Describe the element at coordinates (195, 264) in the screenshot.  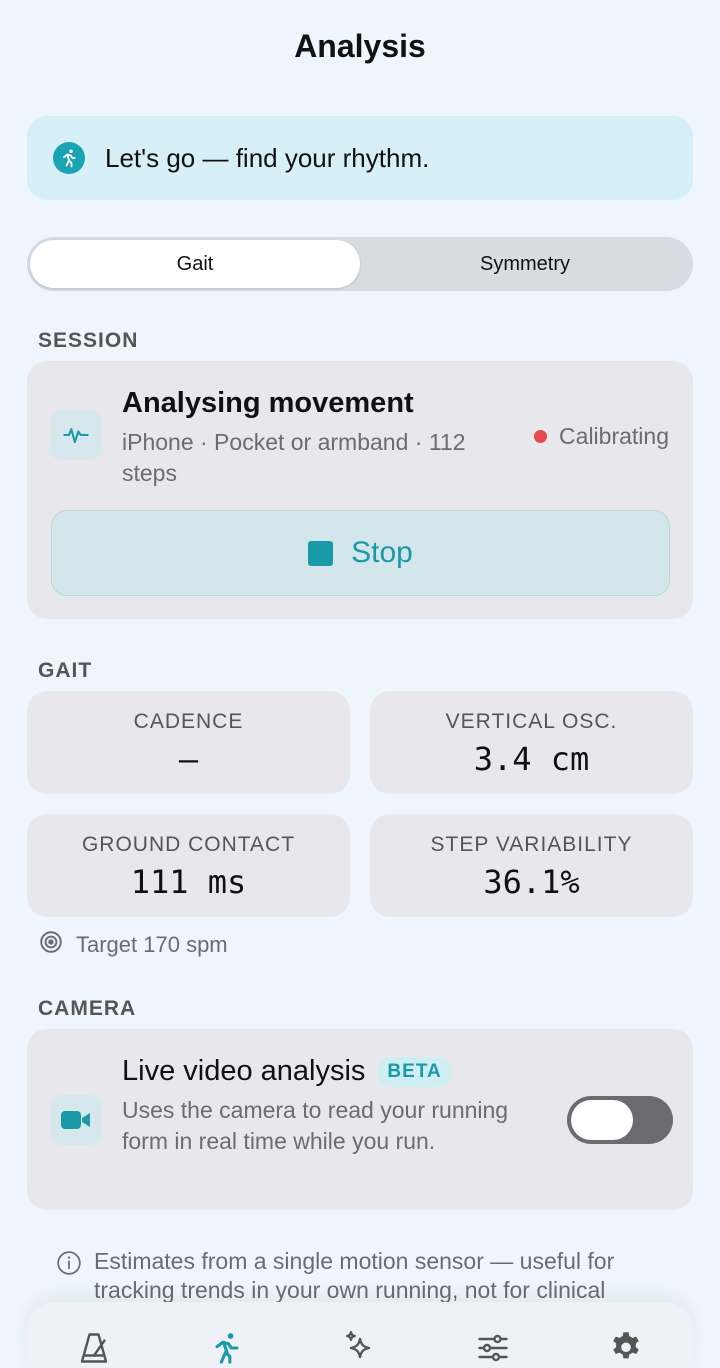
I see `tab-gait: Gait` at that location.